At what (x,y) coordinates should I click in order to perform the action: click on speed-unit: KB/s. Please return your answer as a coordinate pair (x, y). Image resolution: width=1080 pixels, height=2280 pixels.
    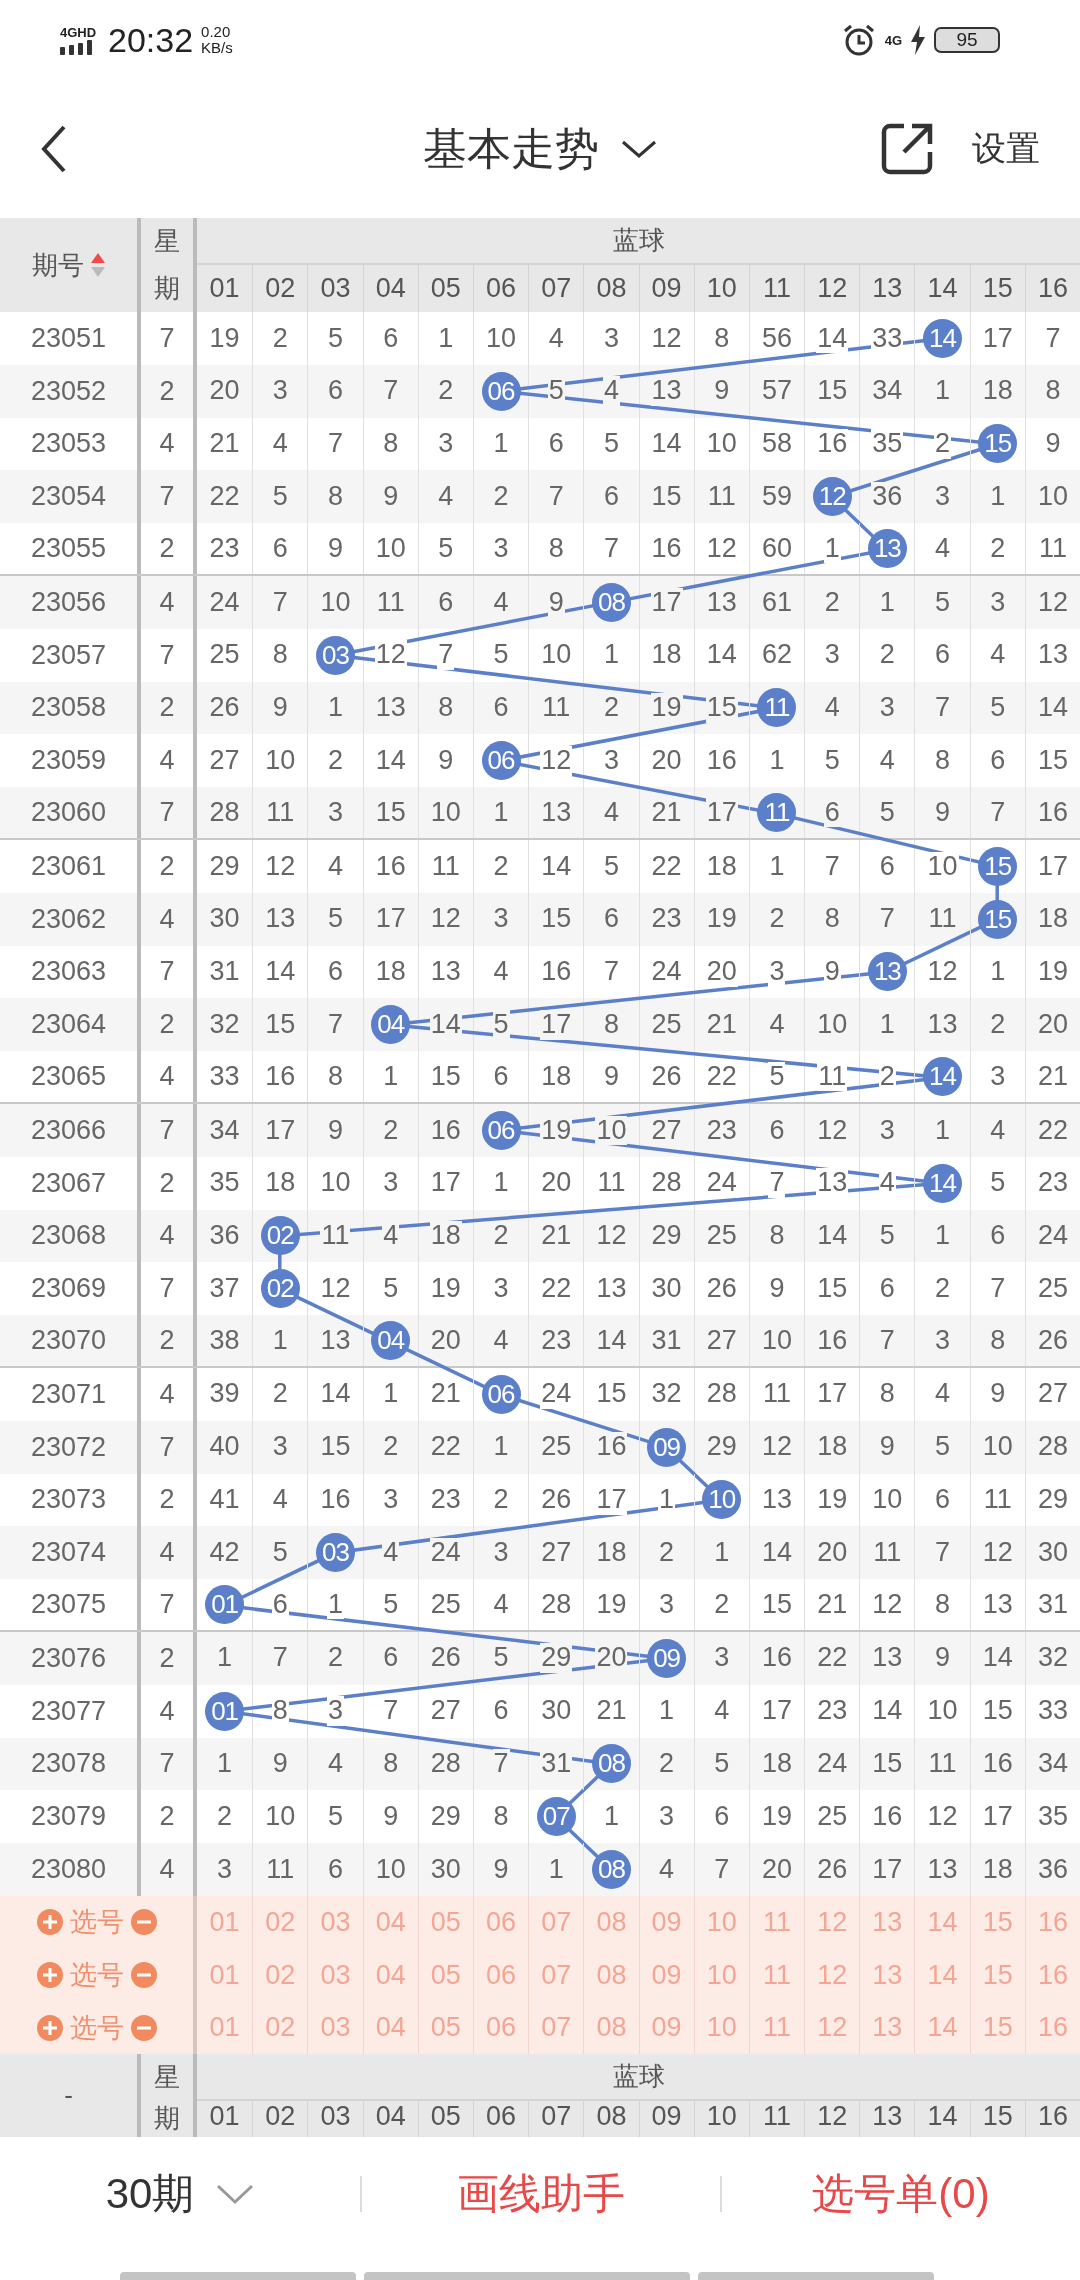
    Looking at the image, I should click on (217, 48).